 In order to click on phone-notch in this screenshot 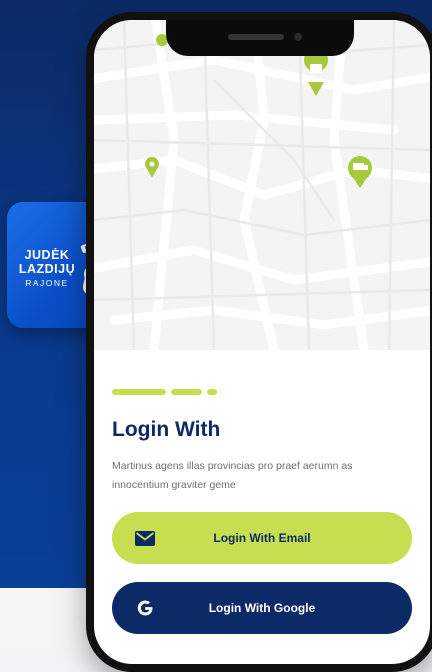, I will do `click(260, 38)`.